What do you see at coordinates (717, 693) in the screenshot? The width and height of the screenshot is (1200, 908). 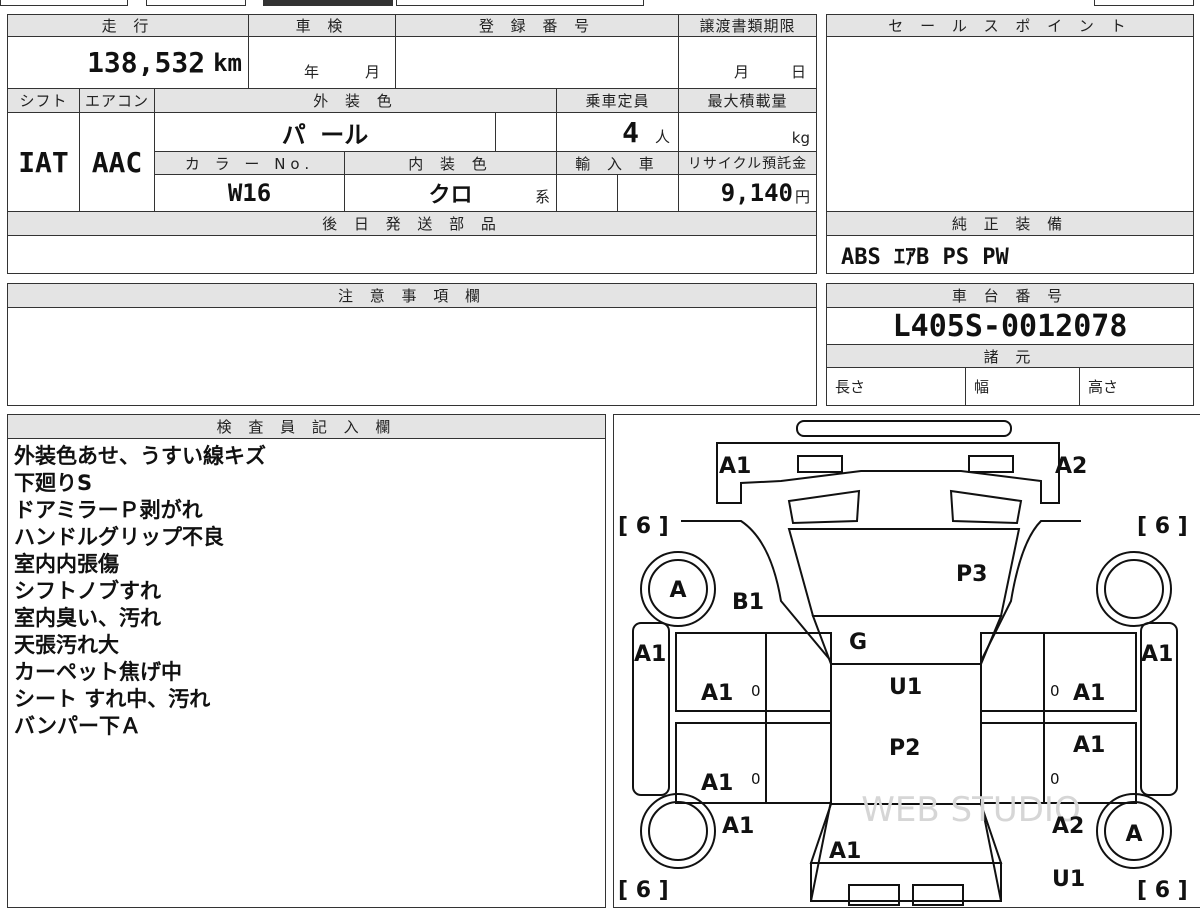 I see `damage-left-front-door: A1` at bounding box center [717, 693].